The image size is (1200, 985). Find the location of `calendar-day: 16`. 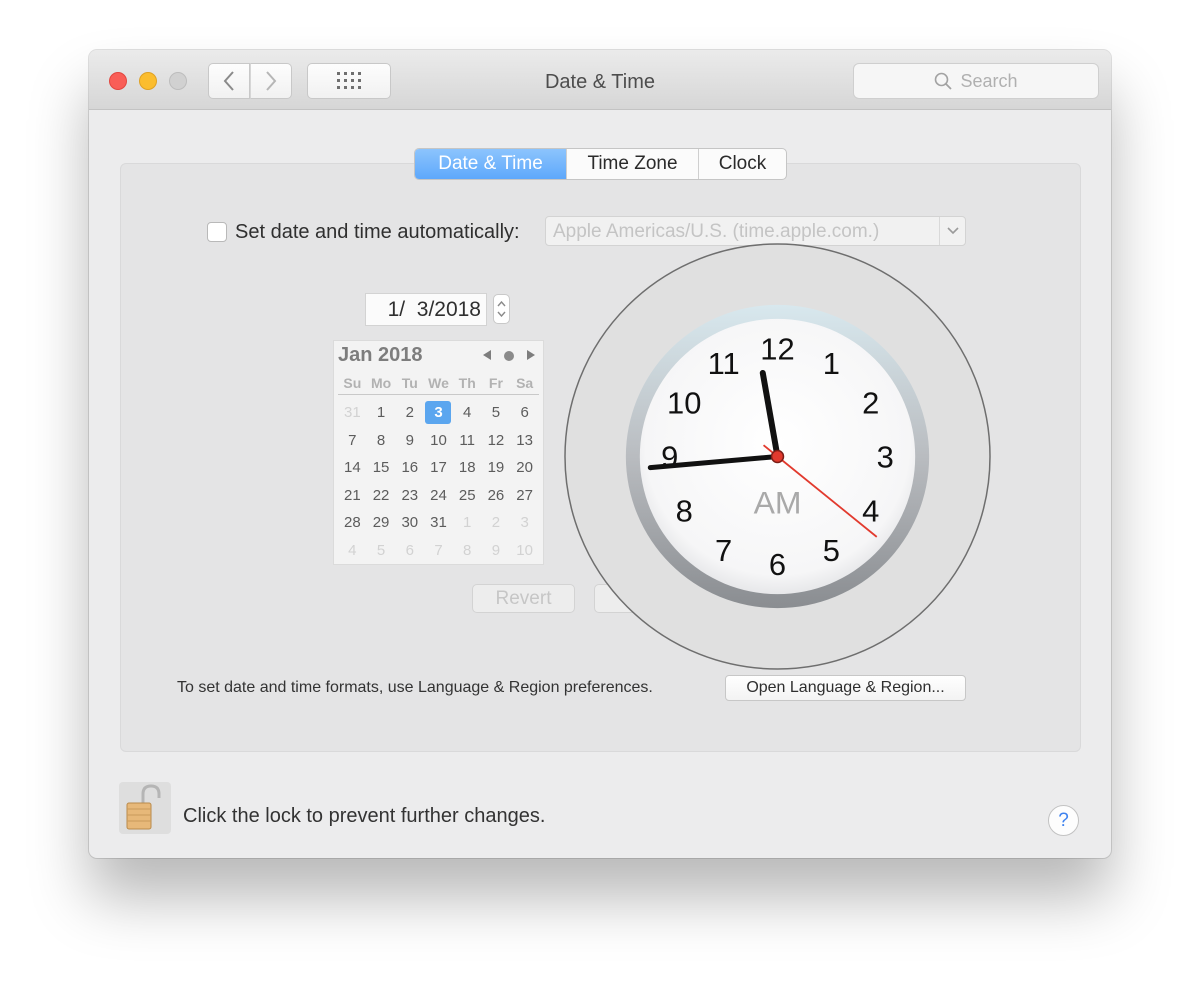

calendar-day: 16 is located at coordinates (409, 468).